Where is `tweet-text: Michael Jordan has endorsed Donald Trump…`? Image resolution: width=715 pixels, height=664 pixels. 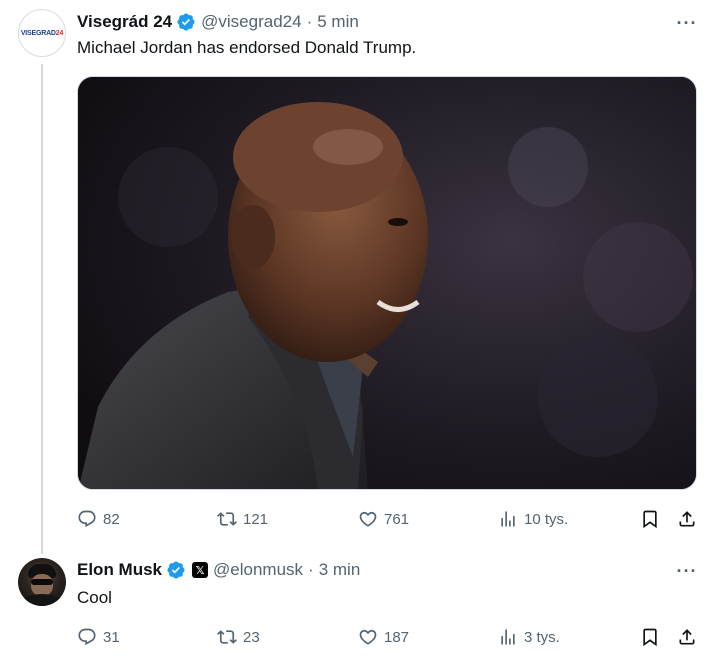 tweet-text: Michael Jordan has endorsed Donald Trump… is located at coordinates (247, 47).